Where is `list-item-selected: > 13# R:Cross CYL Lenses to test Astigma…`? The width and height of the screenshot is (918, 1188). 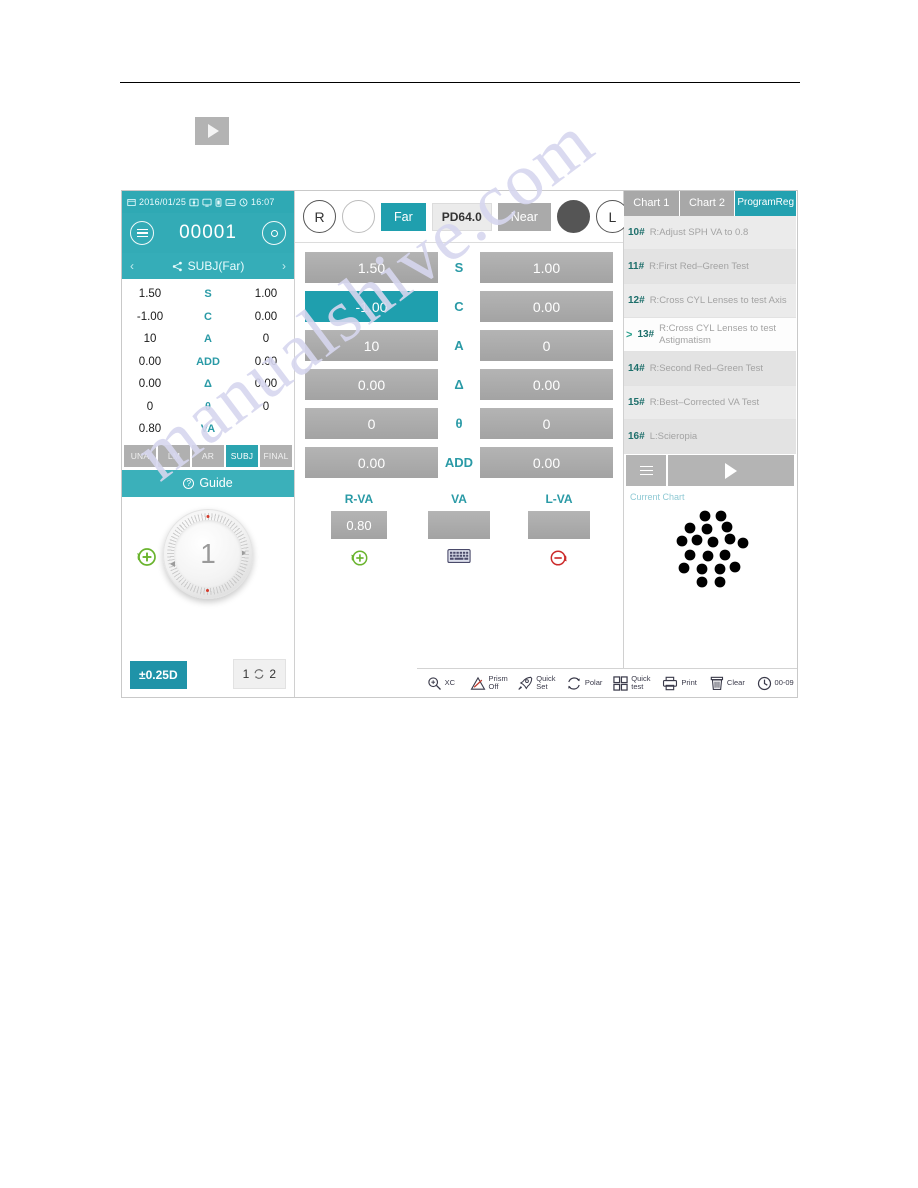 list-item-selected: > 13# R:Cross CYL Lenses to test Astigma… is located at coordinates (710, 335).